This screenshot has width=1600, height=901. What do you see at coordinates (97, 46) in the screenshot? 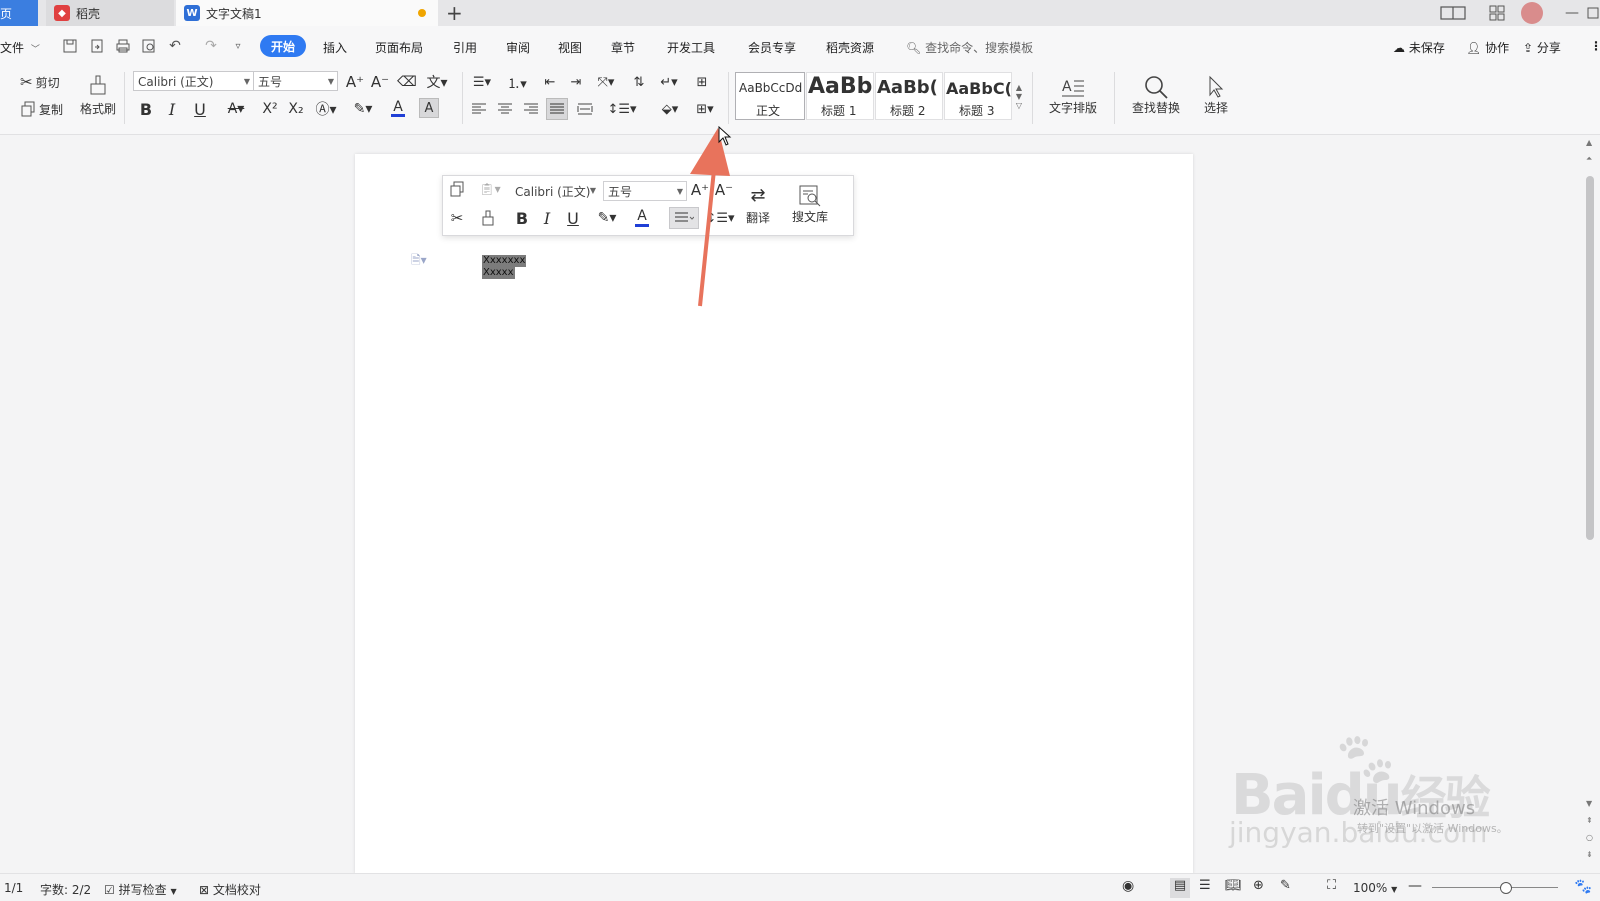
I see `export-pdf-button` at bounding box center [97, 46].